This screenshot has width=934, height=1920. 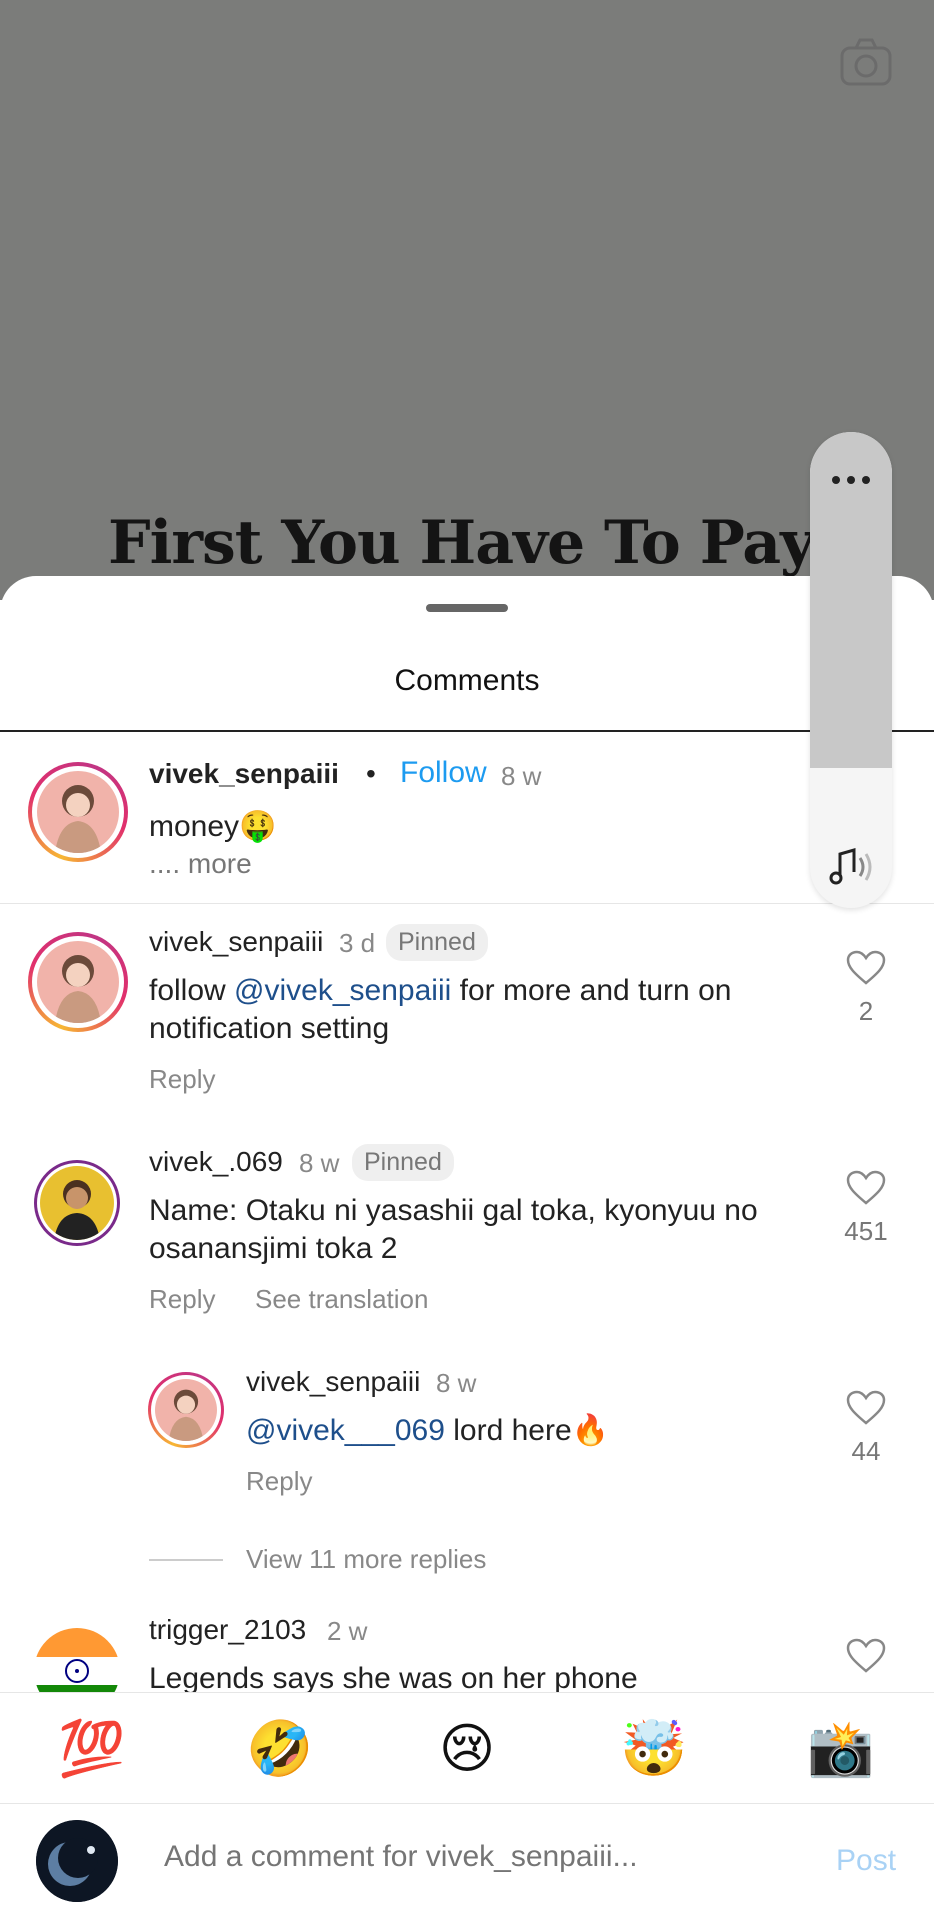 What do you see at coordinates (467, 680) in the screenshot?
I see `sheet-title: Comments` at bounding box center [467, 680].